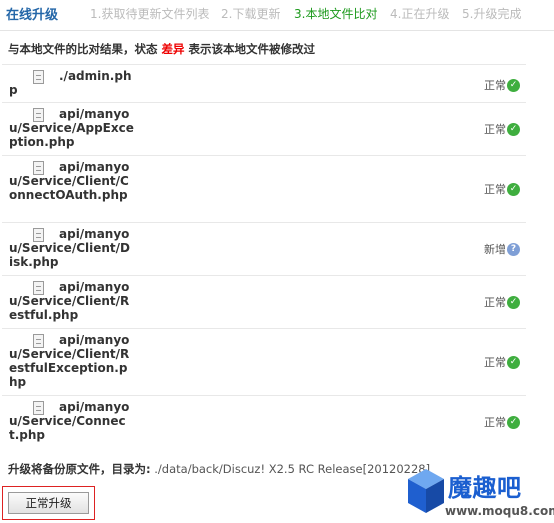 Image resolution: width=554 pixels, height=523 pixels. Describe the element at coordinates (69, 248) in the screenshot. I see `file-name: api/manyou/Service/Client/Disk.php` at that location.